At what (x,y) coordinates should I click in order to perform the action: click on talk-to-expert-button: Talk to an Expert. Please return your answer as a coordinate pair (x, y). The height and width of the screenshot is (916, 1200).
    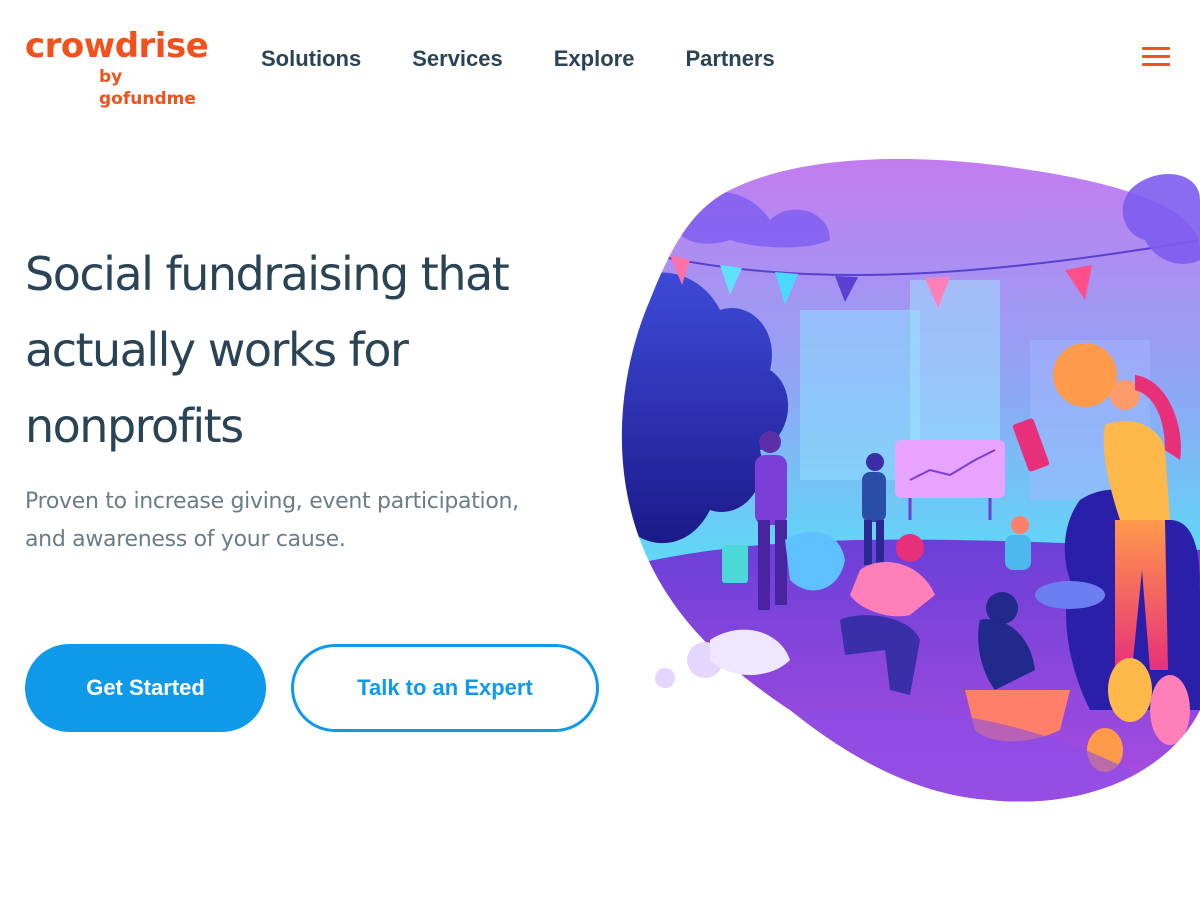
    Looking at the image, I should click on (445, 688).